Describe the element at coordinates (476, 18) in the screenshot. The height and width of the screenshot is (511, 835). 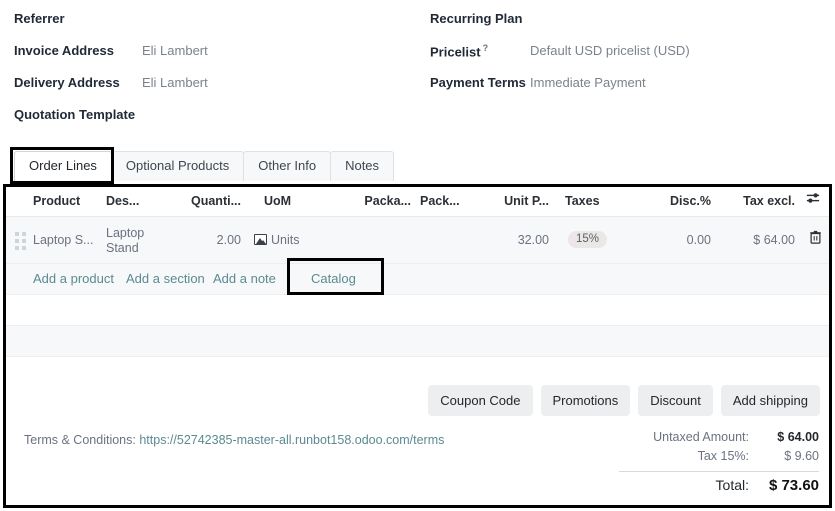
I see `field-recurring-plan-label: Recurring Plan` at that location.